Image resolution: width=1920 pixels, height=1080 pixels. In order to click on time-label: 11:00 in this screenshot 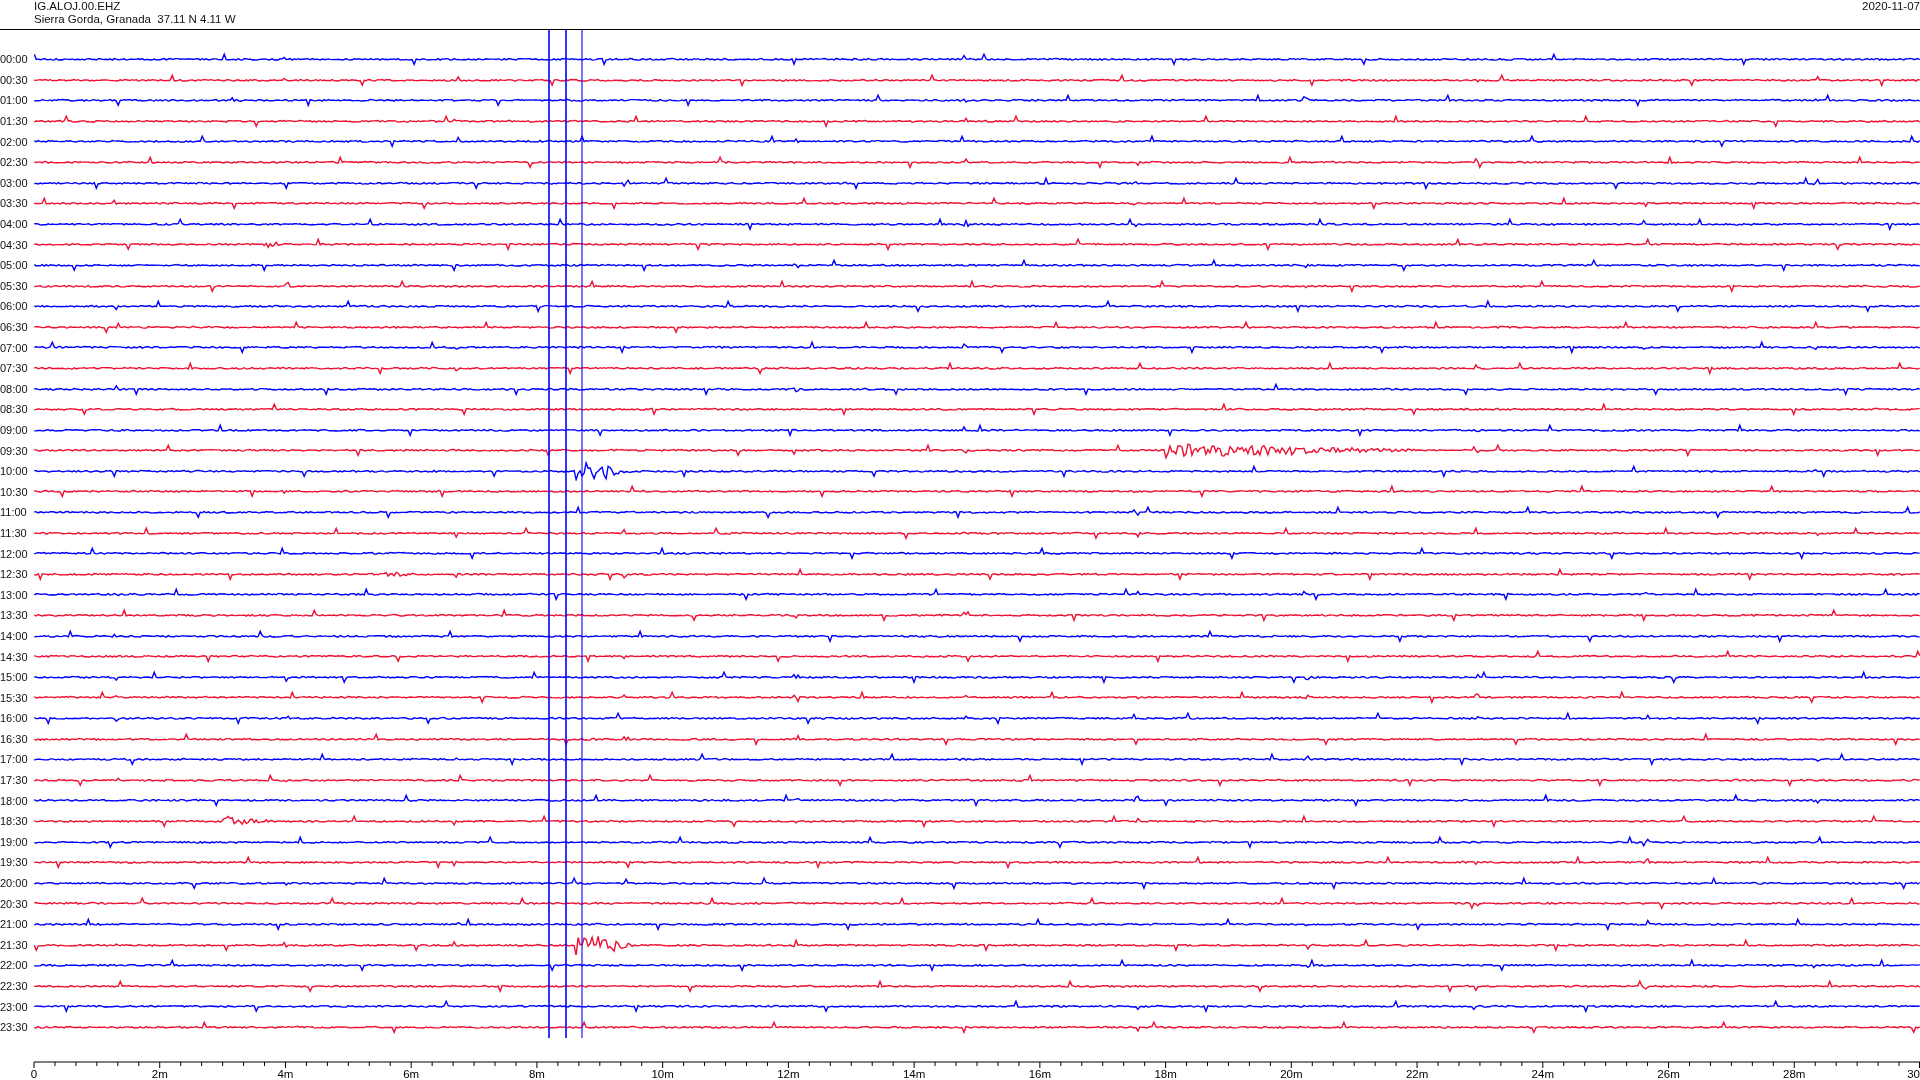, I will do `click(14, 512)`.